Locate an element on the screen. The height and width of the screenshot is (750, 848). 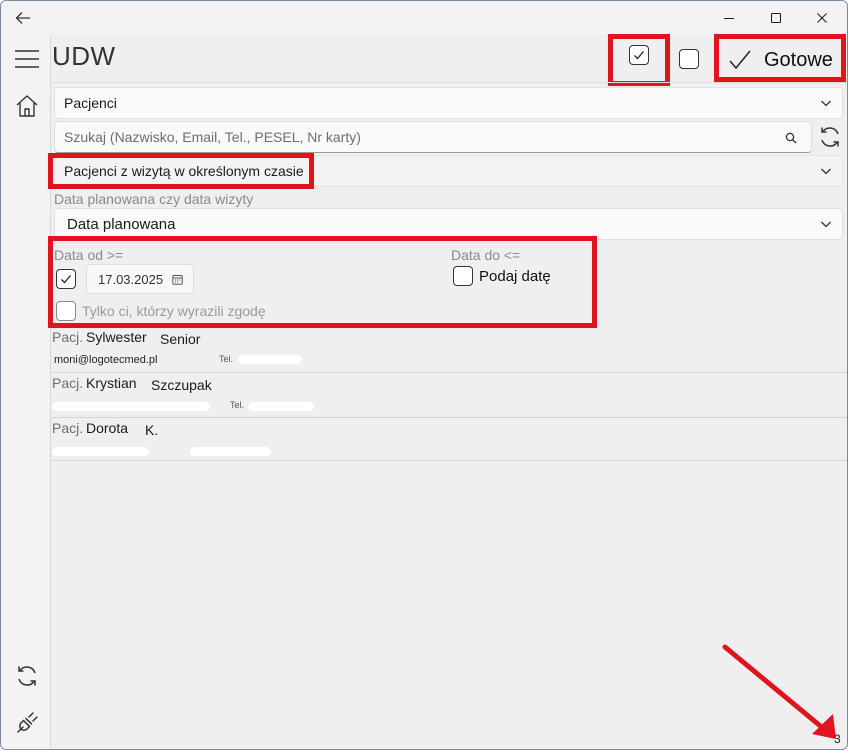
page-count: 3 is located at coordinates (837, 739).